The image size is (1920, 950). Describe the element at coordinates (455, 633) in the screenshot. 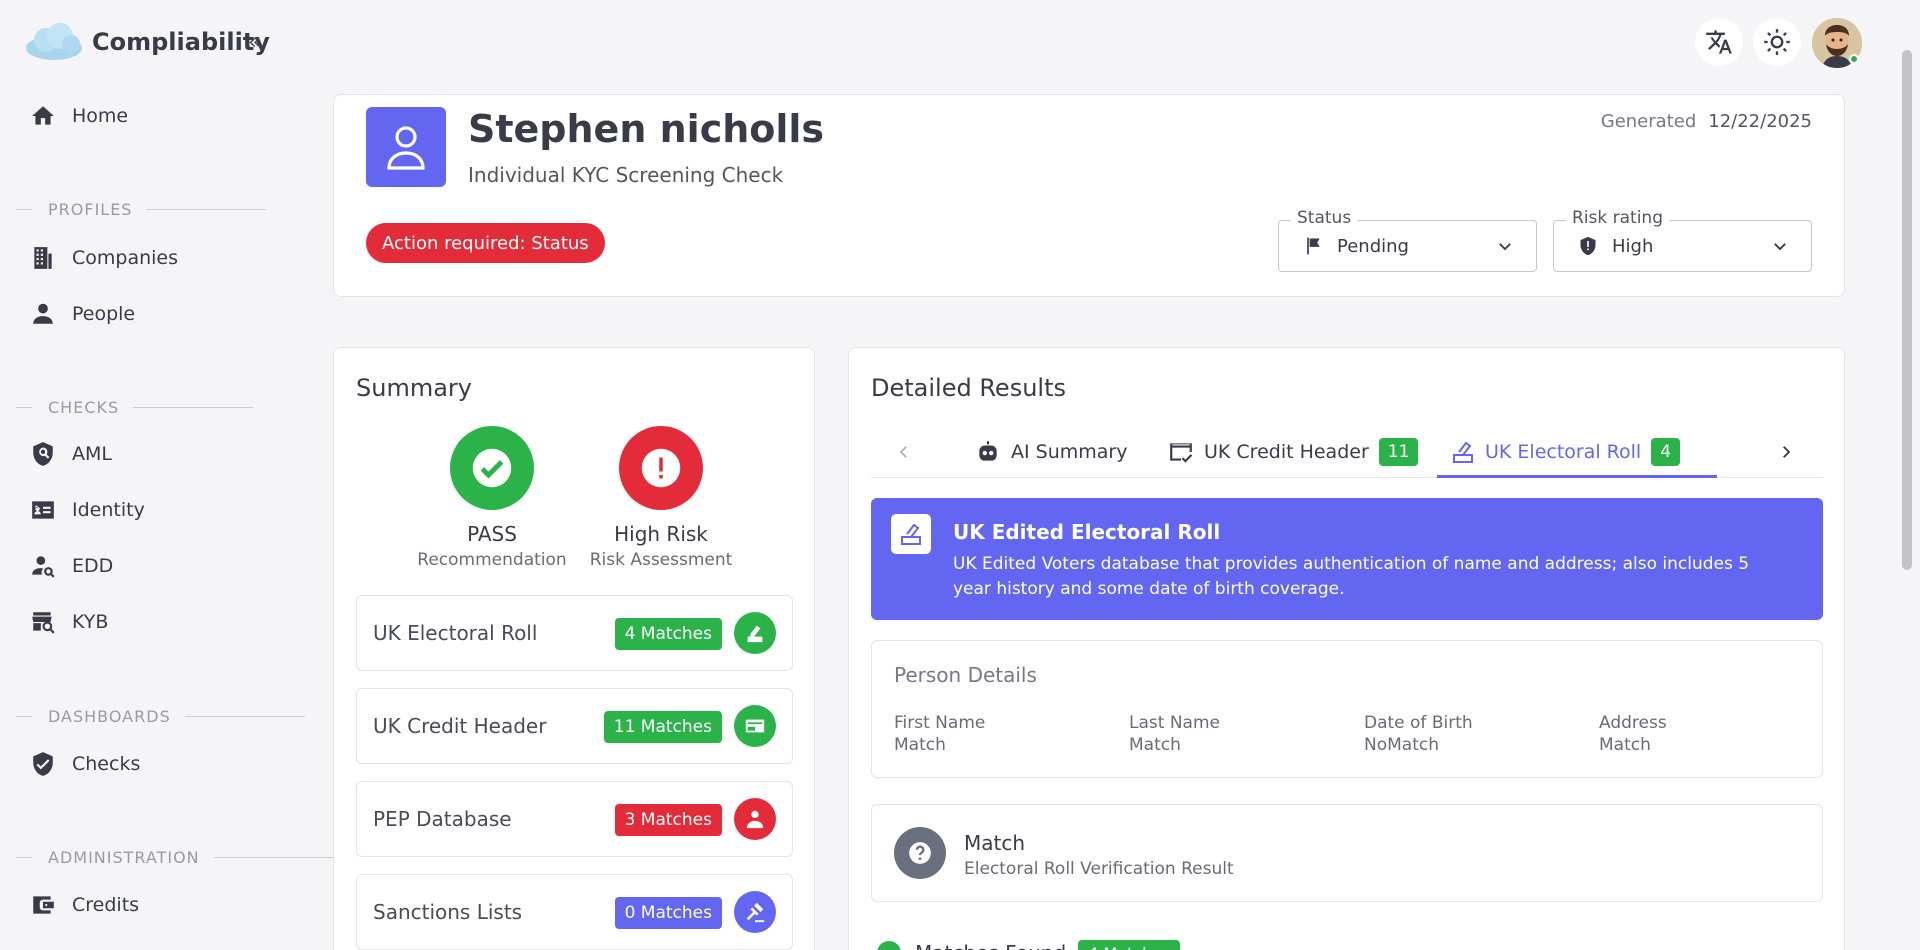

I see `row-label: UK Electoral Roll` at that location.